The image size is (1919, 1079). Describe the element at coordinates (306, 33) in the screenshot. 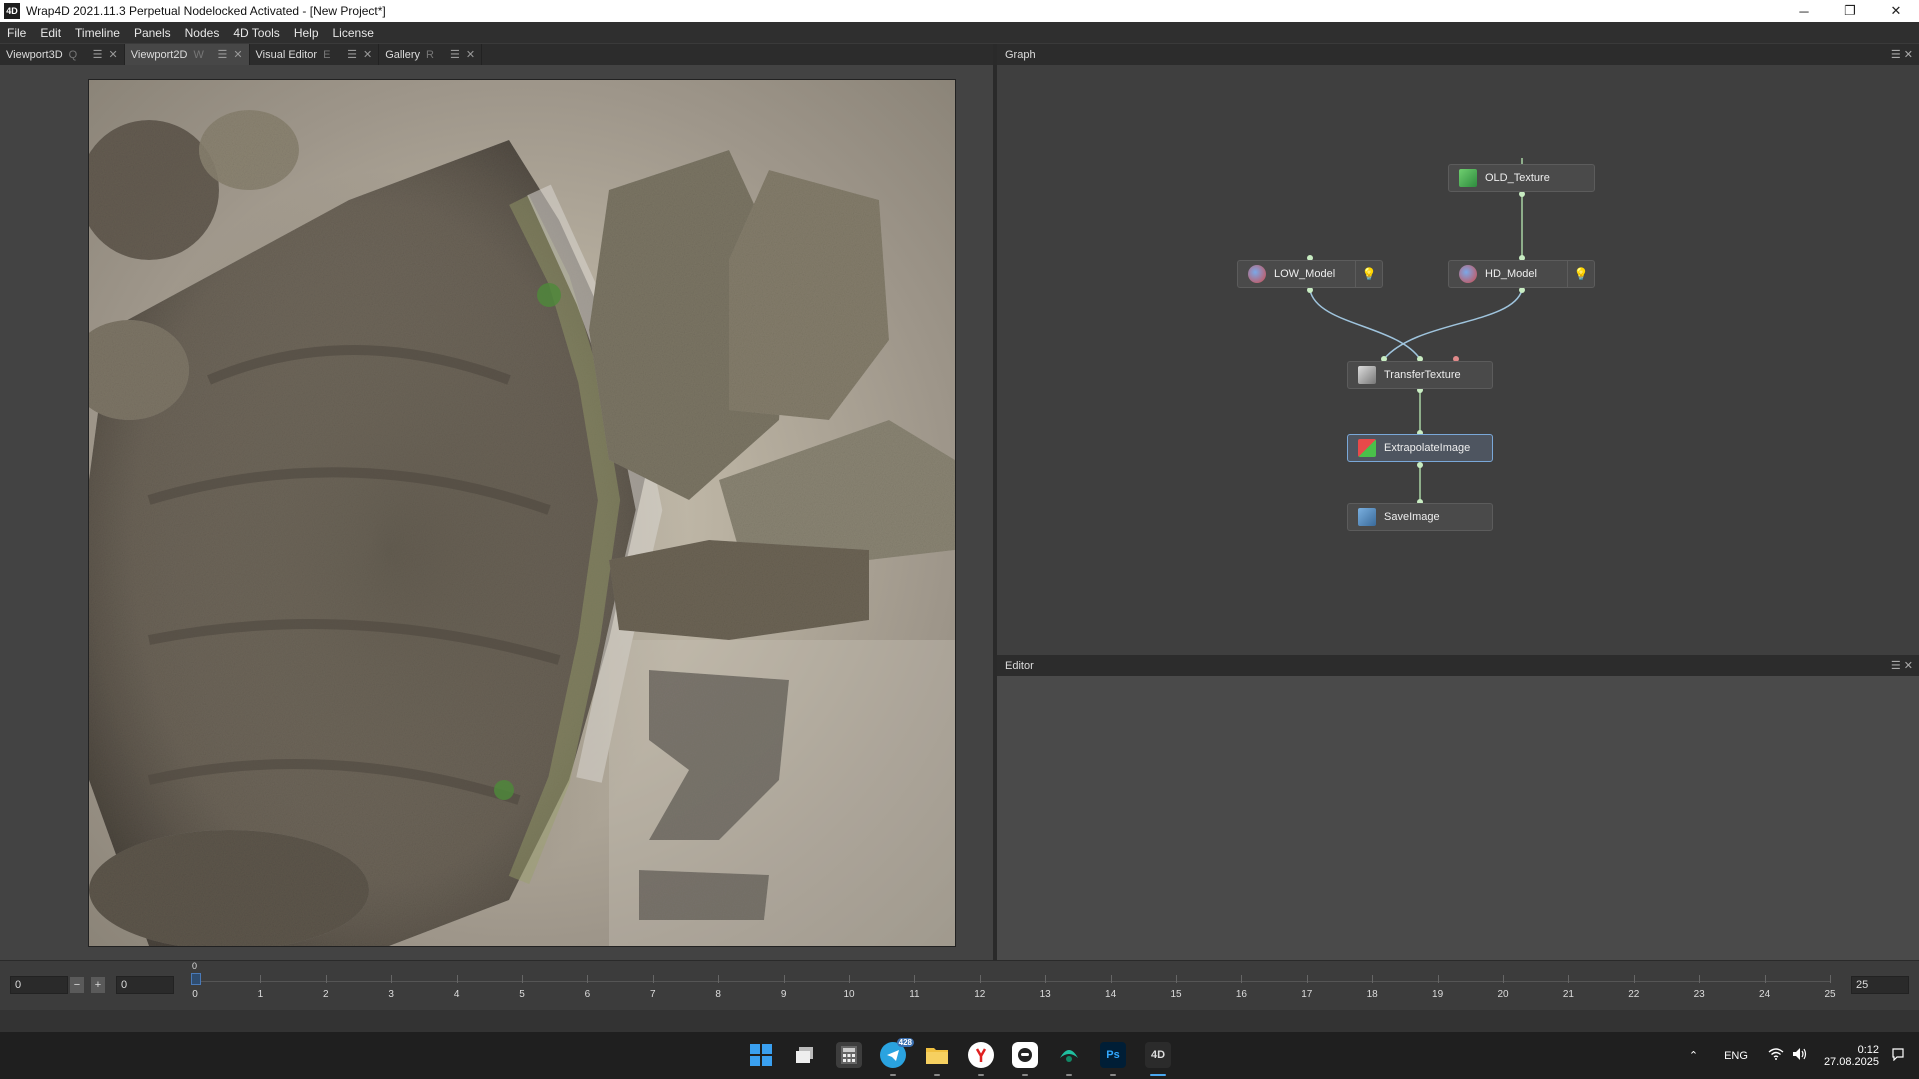

I see `menu-help: Help` at that location.